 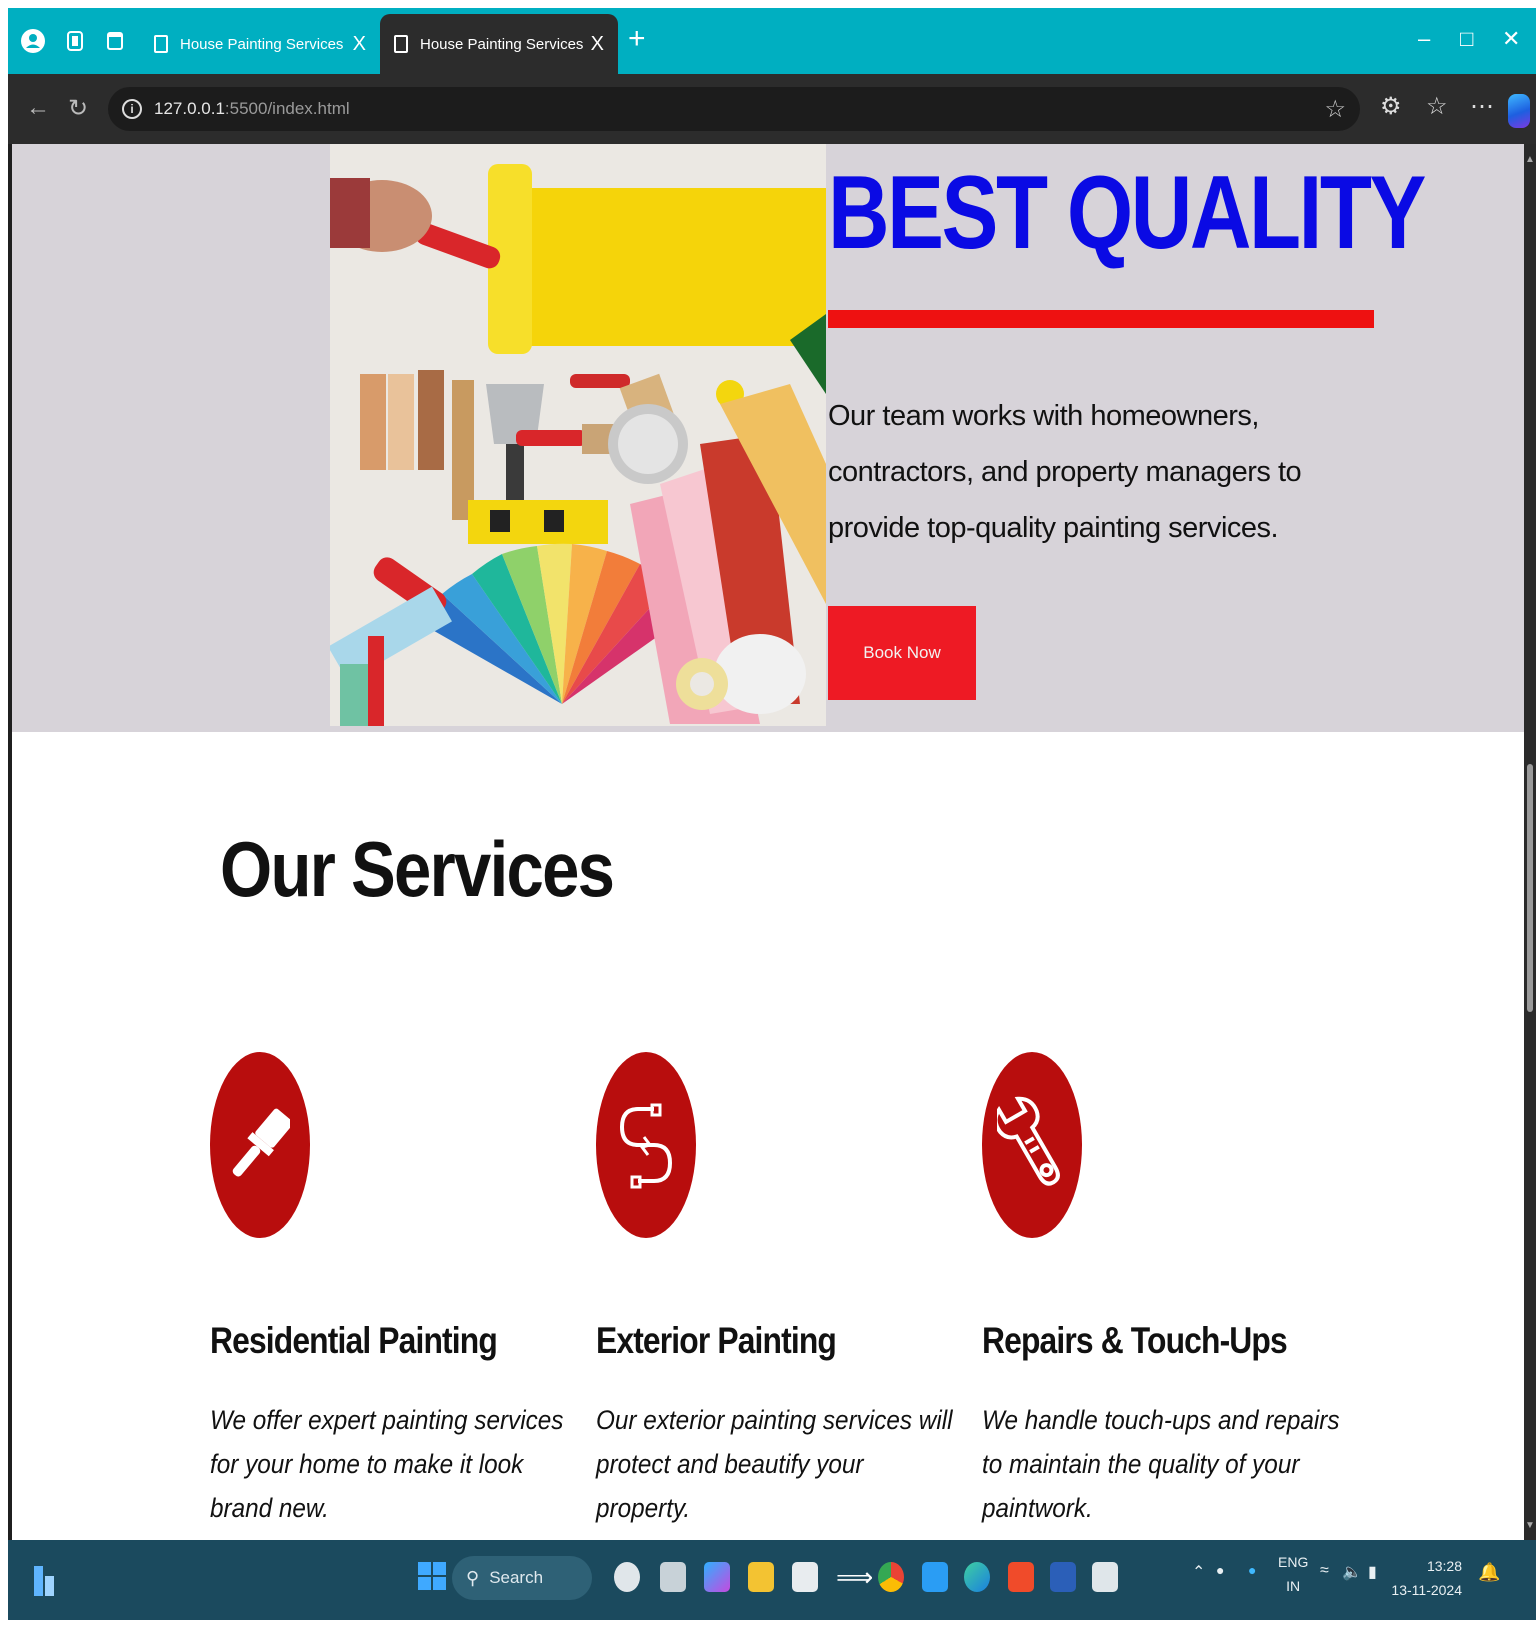 What do you see at coordinates (977, 1577) in the screenshot?
I see `edge-icon` at bounding box center [977, 1577].